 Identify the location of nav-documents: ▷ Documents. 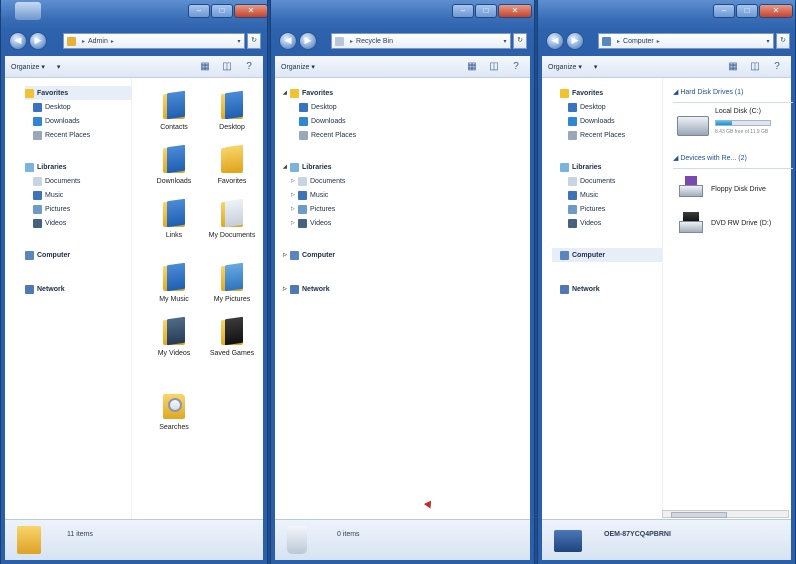
(318, 181).